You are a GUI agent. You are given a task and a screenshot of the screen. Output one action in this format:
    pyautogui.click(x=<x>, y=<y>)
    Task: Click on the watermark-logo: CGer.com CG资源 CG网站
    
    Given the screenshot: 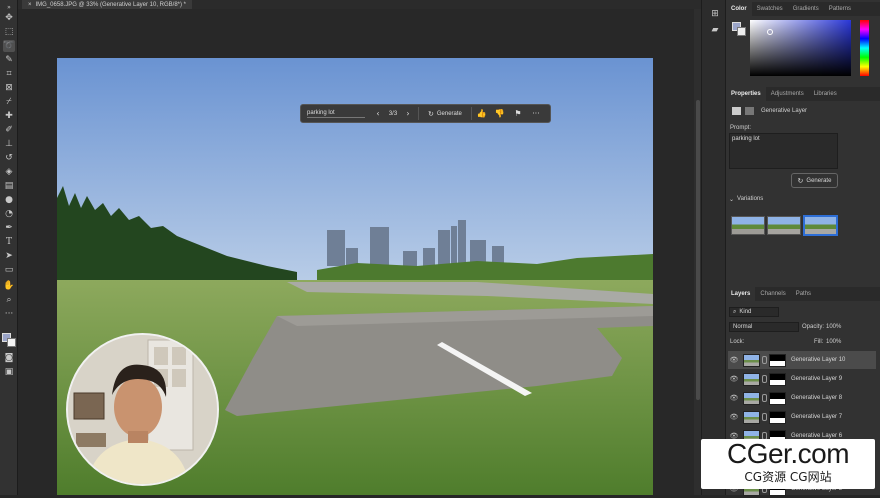 What is the action you would take?
    pyautogui.click(x=788, y=464)
    